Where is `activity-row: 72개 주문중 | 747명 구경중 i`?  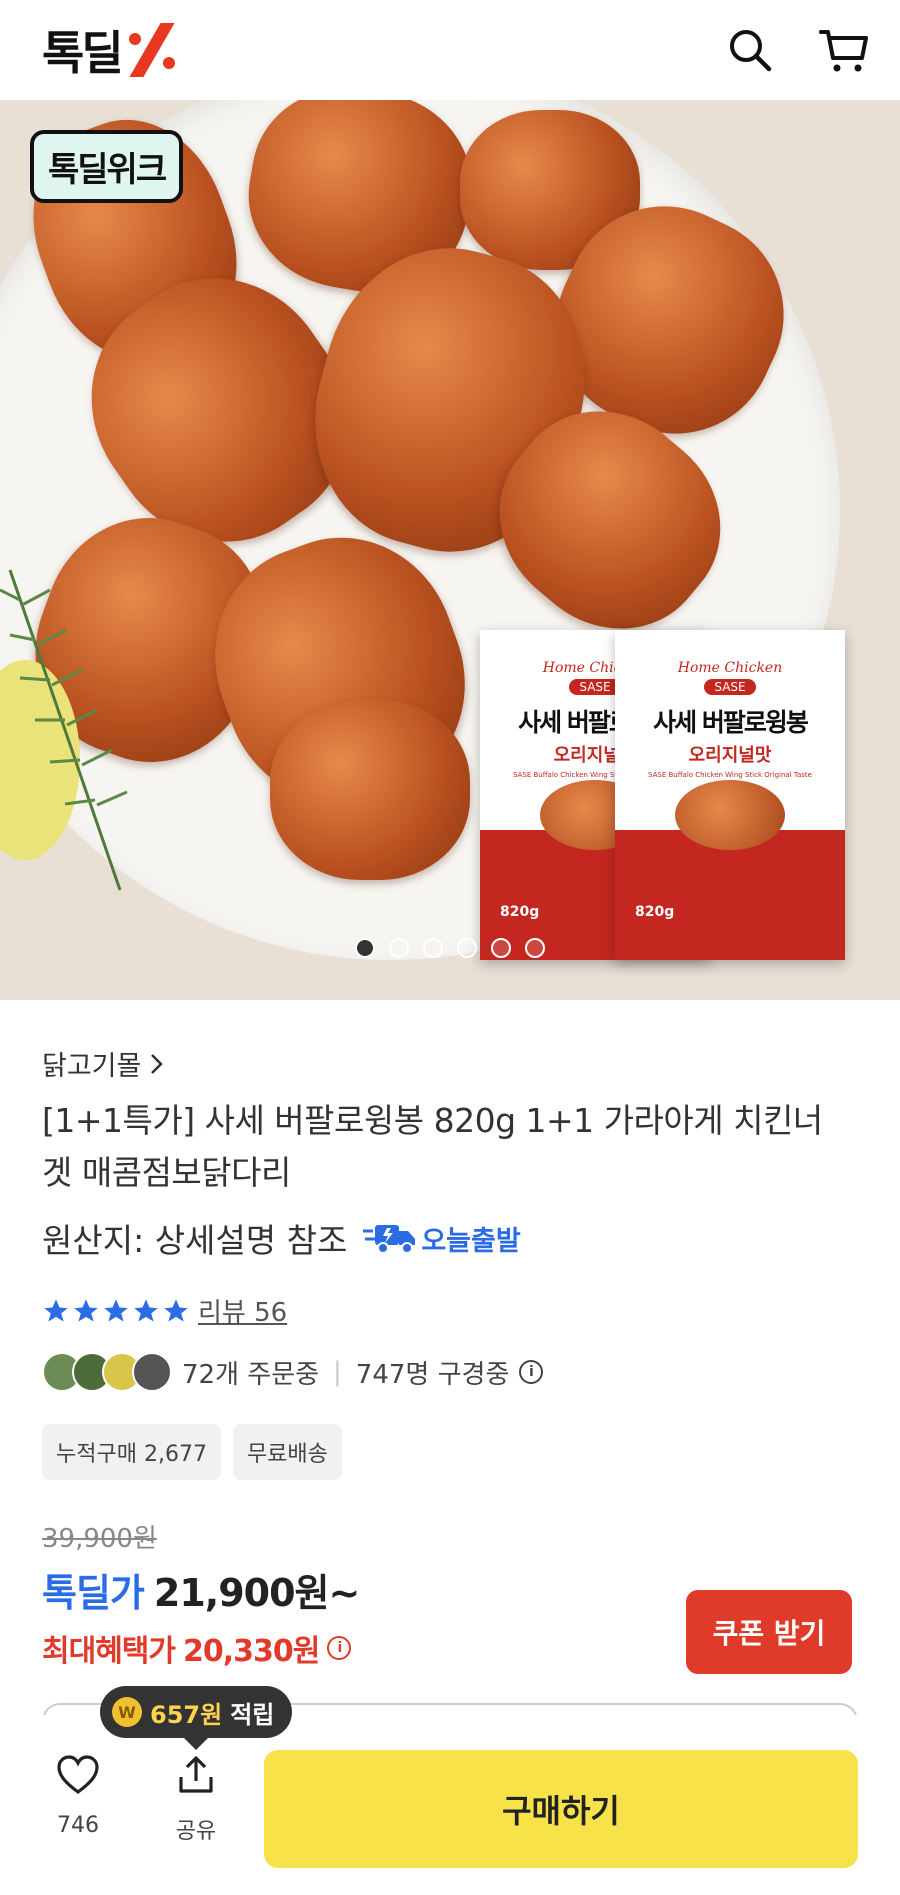
activity-row: 72개 주문중 | 747명 구경중 i is located at coordinates (293, 1372).